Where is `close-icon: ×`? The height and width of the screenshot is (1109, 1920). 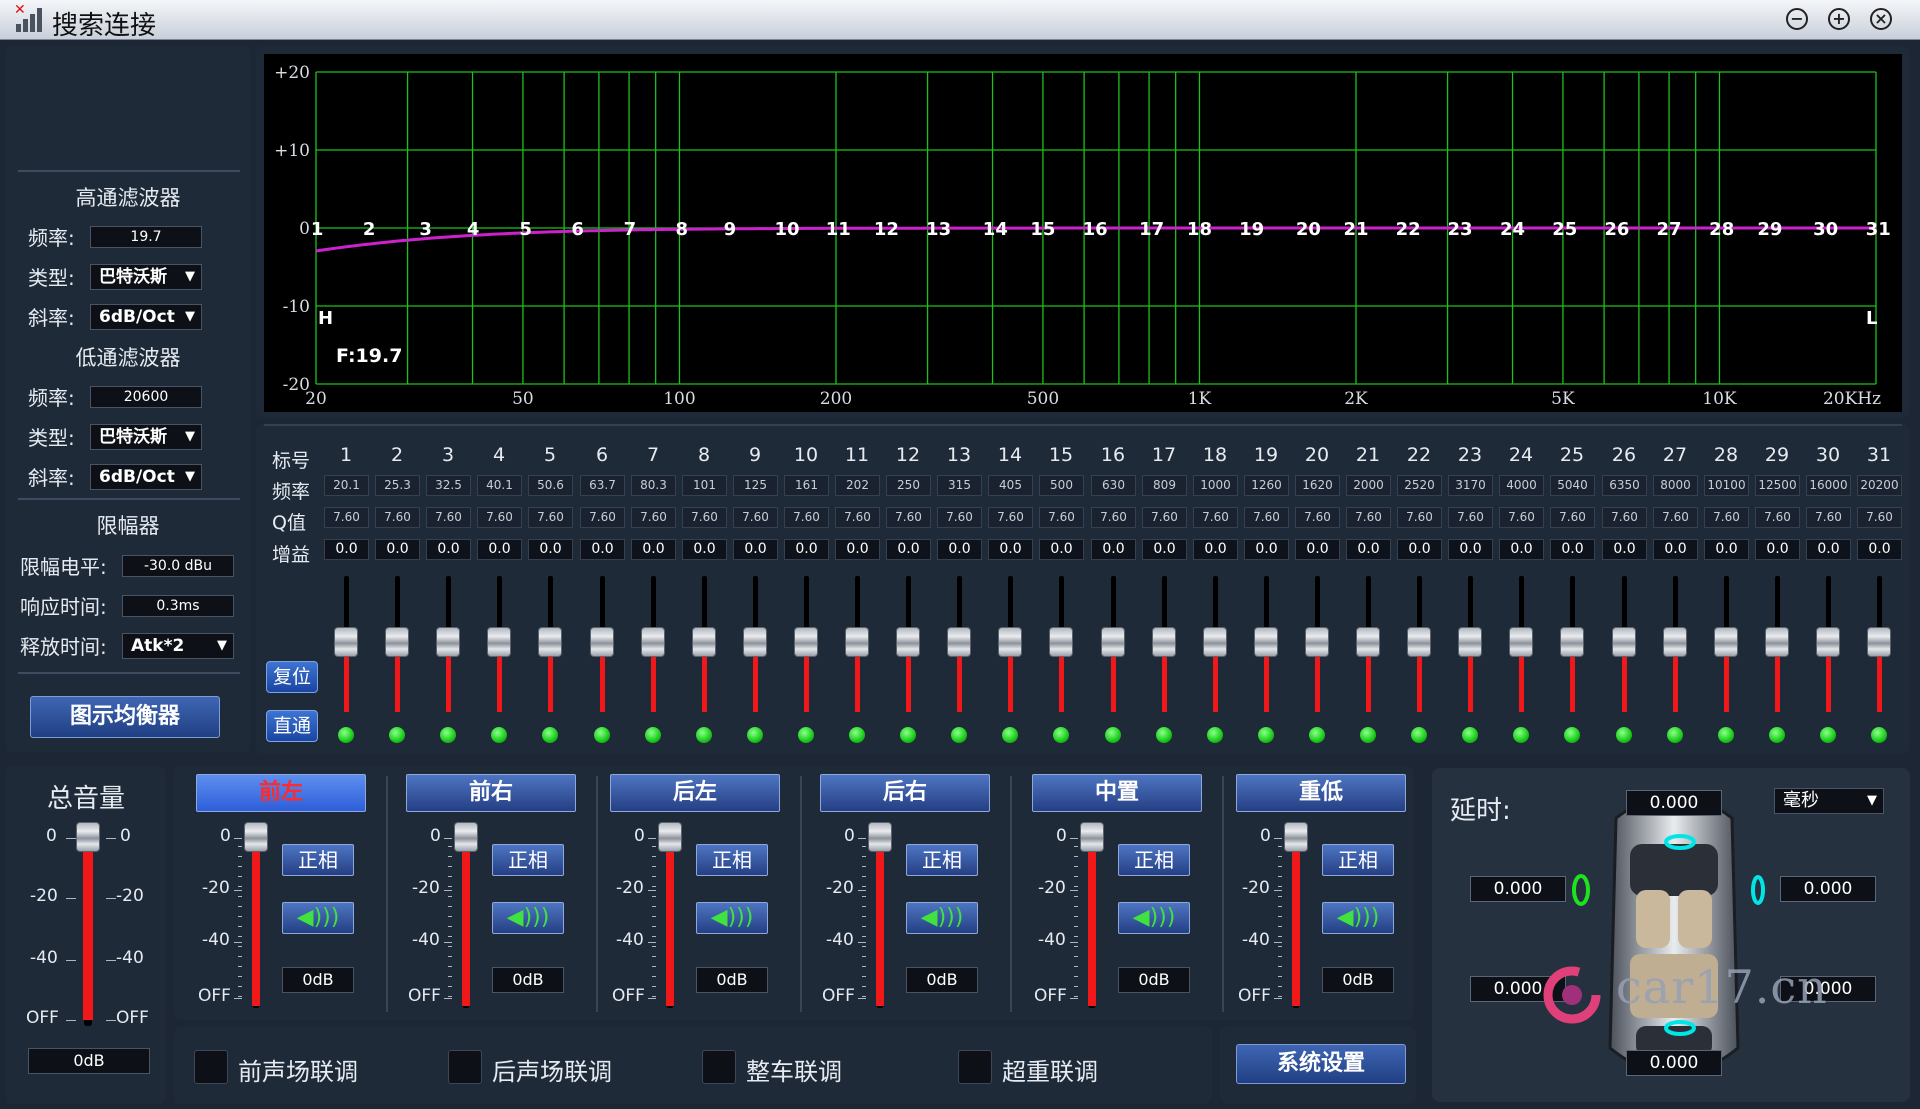 close-icon: × is located at coordinates (1881, 19).